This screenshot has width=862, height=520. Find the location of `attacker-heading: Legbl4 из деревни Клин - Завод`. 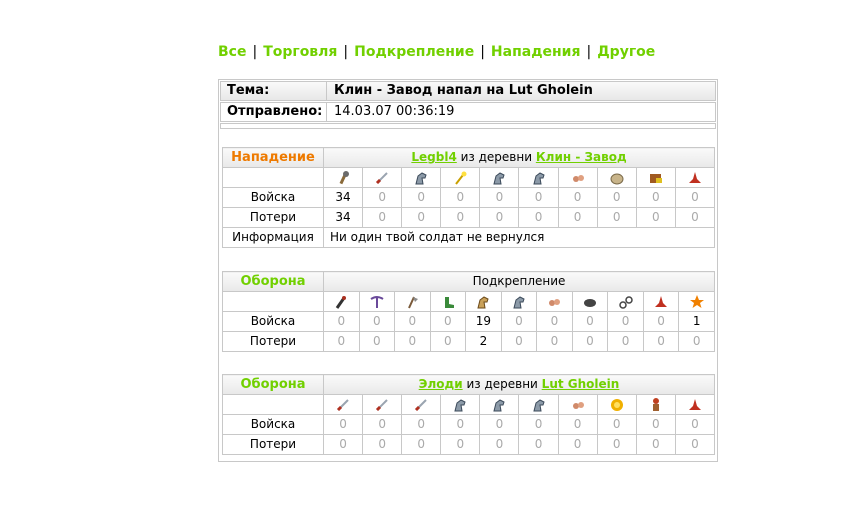

attacker-heading: Legbl4 из деревни Клин - Завод is located at coordinates (519, 157).